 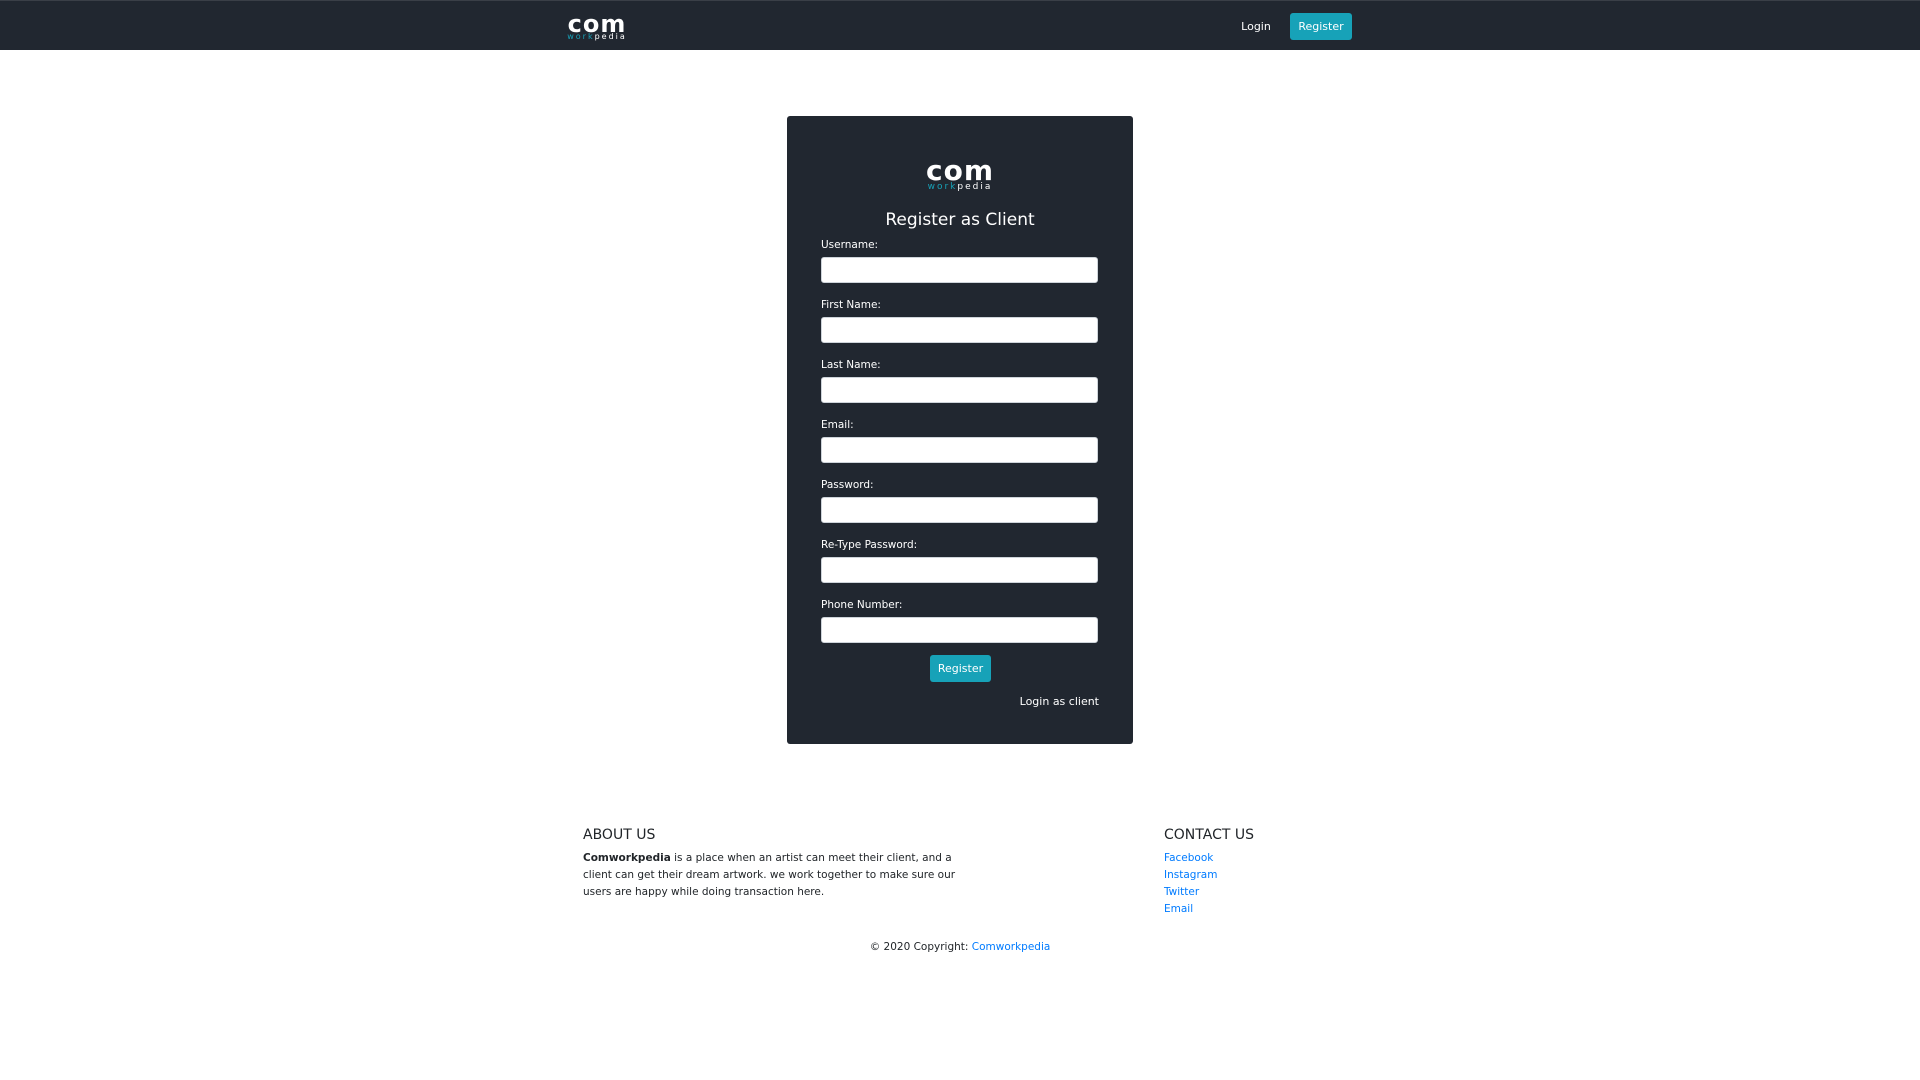 What do you see at coordinates (959, 630) in the screenshot?
I see `phone-number-input` at bounding box center [959, 630].